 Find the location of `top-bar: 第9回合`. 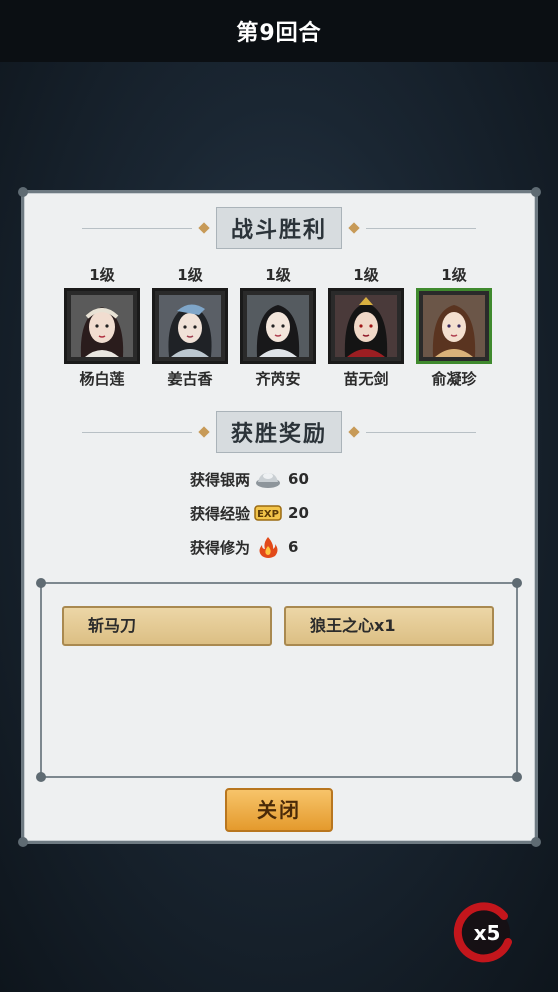

top-bar: 第9回合 is located at coordinates (279, 31).